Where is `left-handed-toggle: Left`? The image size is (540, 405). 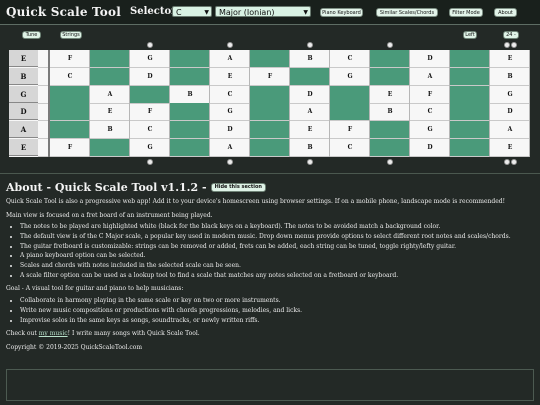
left-handed-toggle: Left is located at coordinates (470, 35).